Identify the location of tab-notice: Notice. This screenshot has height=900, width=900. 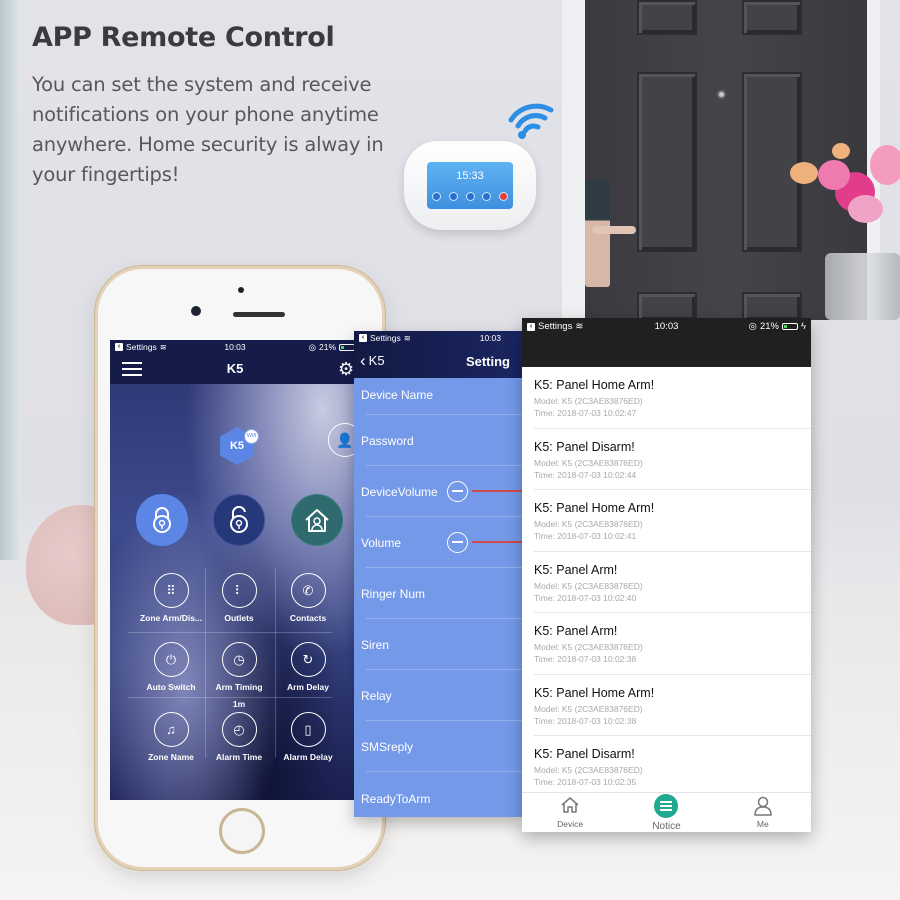
(666, 812).